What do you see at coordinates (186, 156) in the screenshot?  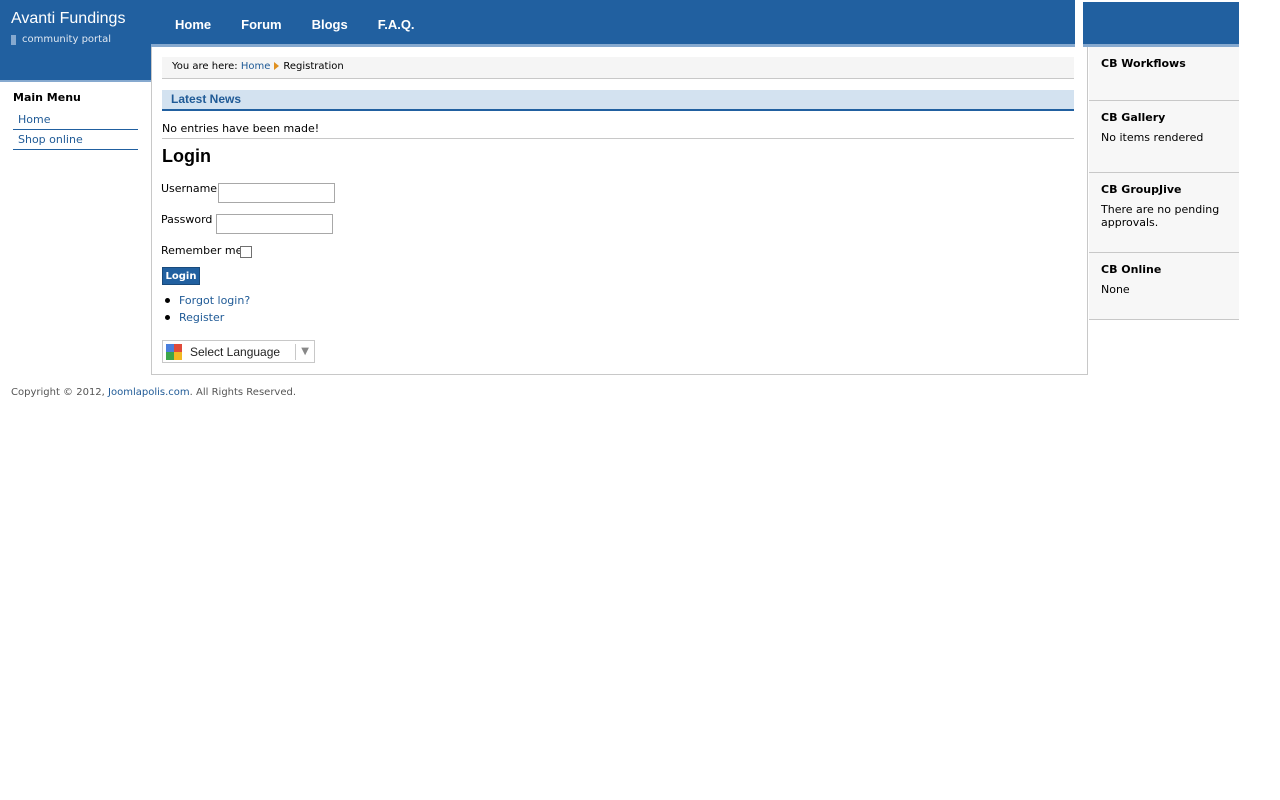 I see `login-title: Login` at bounding box center [186, 156].